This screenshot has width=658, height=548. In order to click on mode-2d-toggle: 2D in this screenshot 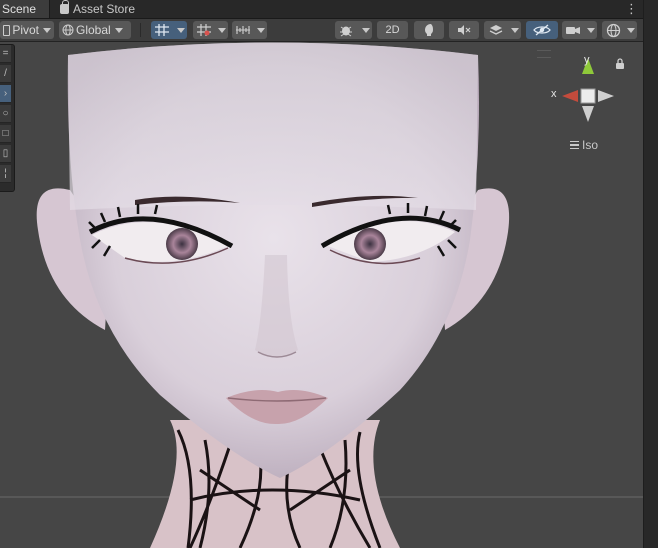, I will do `click(392, 30)`.